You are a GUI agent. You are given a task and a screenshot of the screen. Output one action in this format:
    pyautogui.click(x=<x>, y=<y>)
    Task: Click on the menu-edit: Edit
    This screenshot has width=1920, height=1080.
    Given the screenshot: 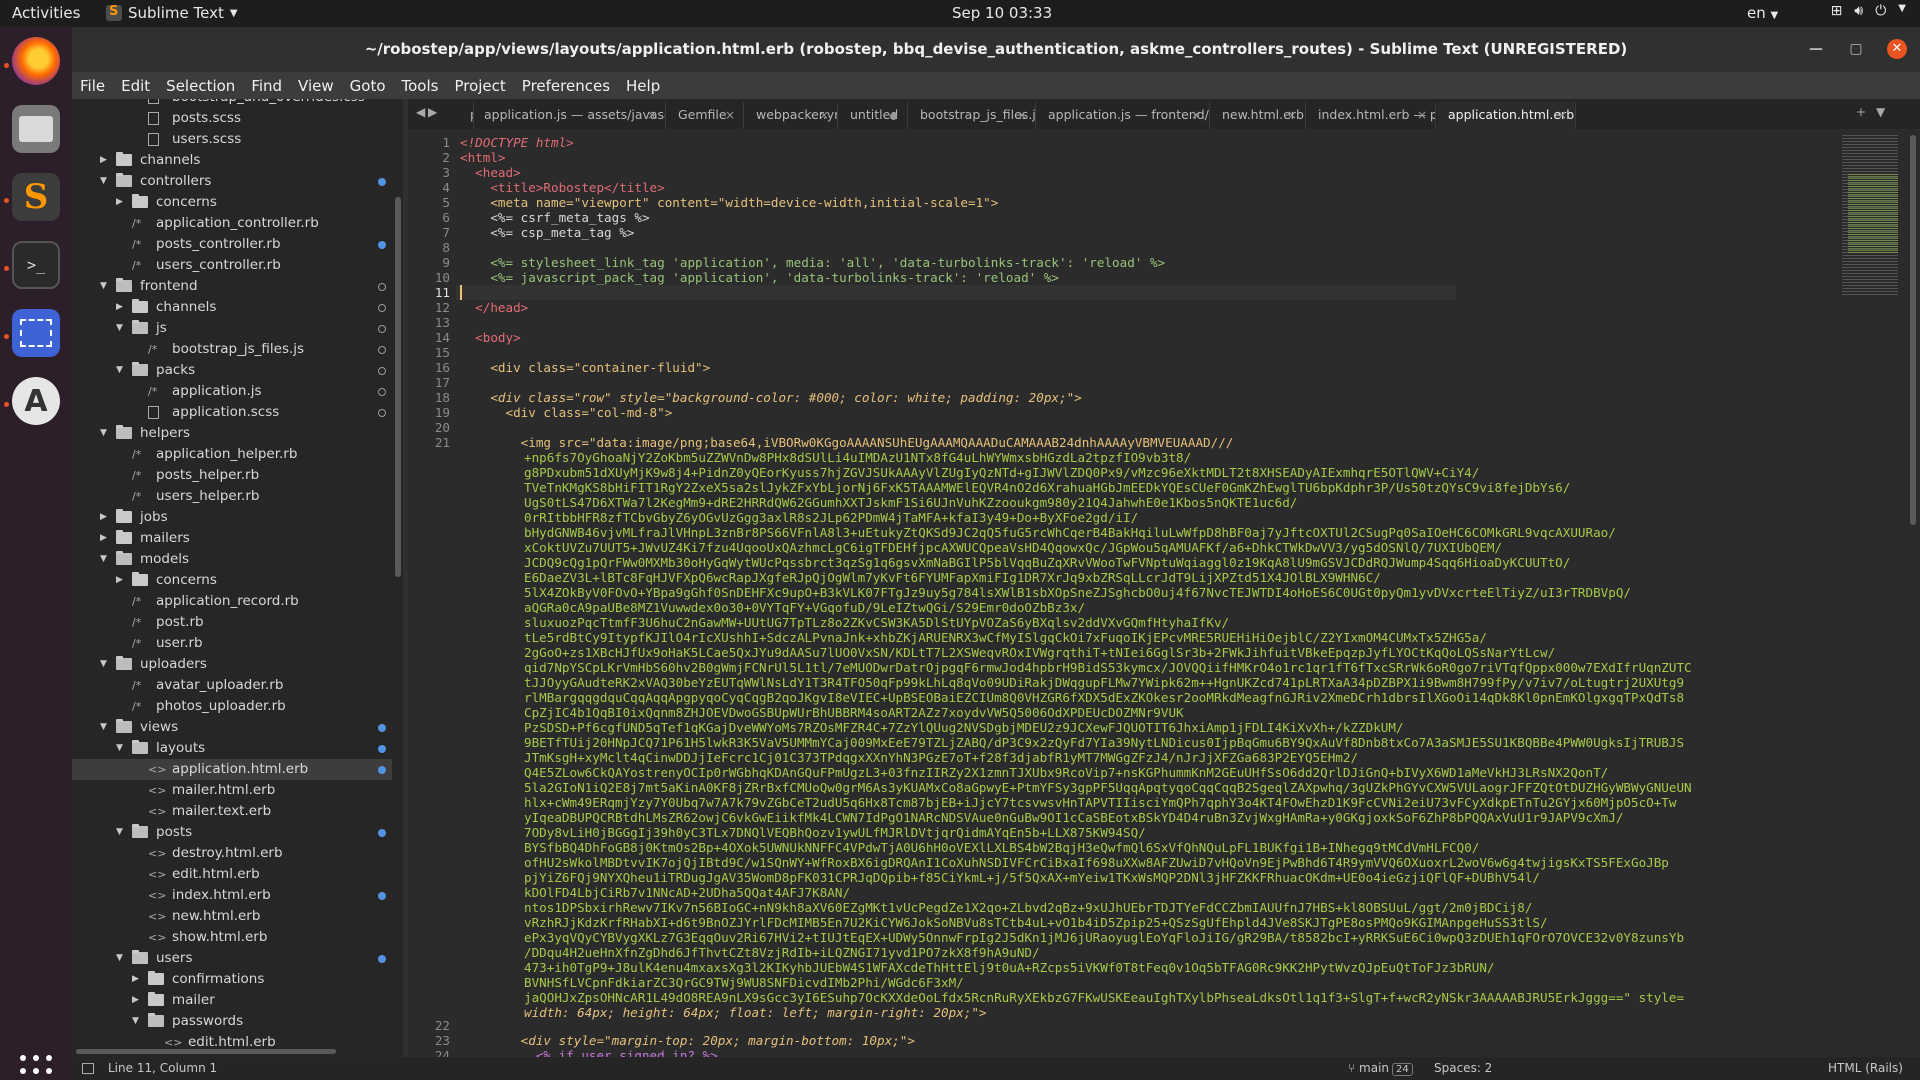 What is the action you would take?
    pyautogui.click(x=135, y=85)
    